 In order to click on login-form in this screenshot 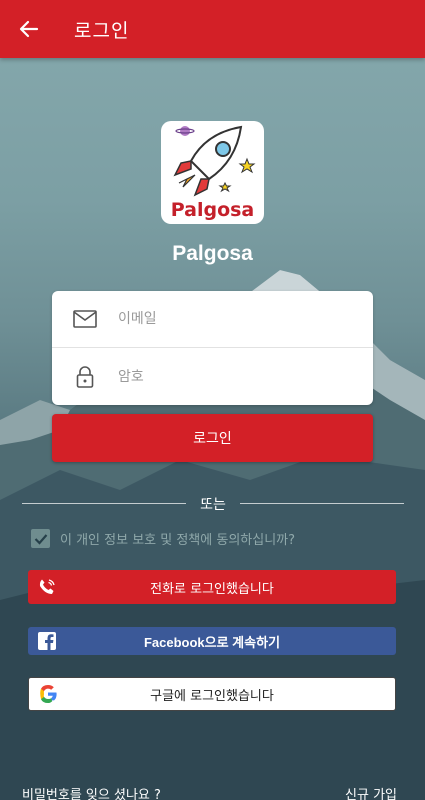, I will do `click(212, 348)`.